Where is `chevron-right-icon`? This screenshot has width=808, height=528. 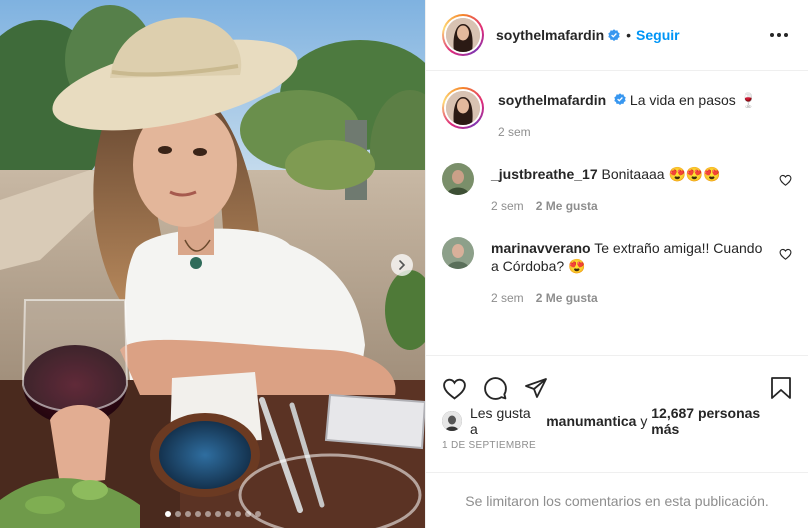
chevron-right-icon is located at coordinates (402, 265).